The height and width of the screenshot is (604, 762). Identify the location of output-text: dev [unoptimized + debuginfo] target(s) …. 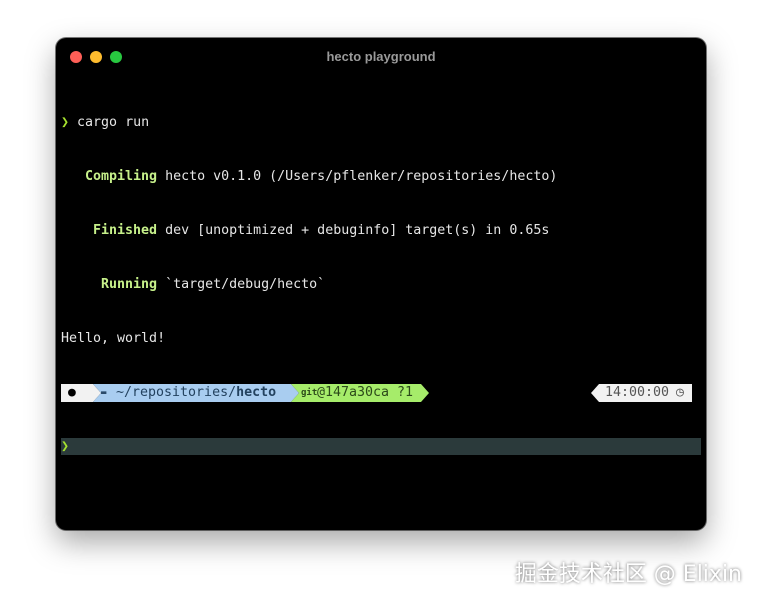
(353, 230).